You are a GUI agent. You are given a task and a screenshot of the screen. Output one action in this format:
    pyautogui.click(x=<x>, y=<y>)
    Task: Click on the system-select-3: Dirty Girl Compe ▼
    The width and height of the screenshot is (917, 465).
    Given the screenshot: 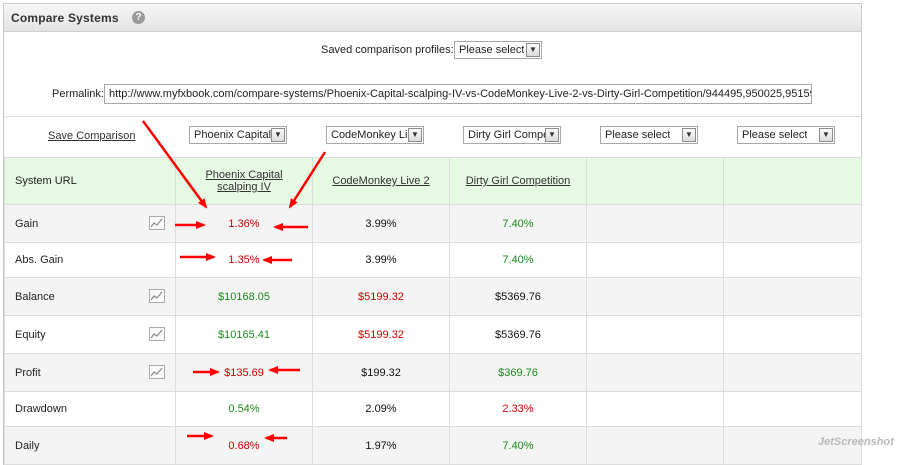 What is the action you would take?
    pyautogui.click(x=512, y=135)
    